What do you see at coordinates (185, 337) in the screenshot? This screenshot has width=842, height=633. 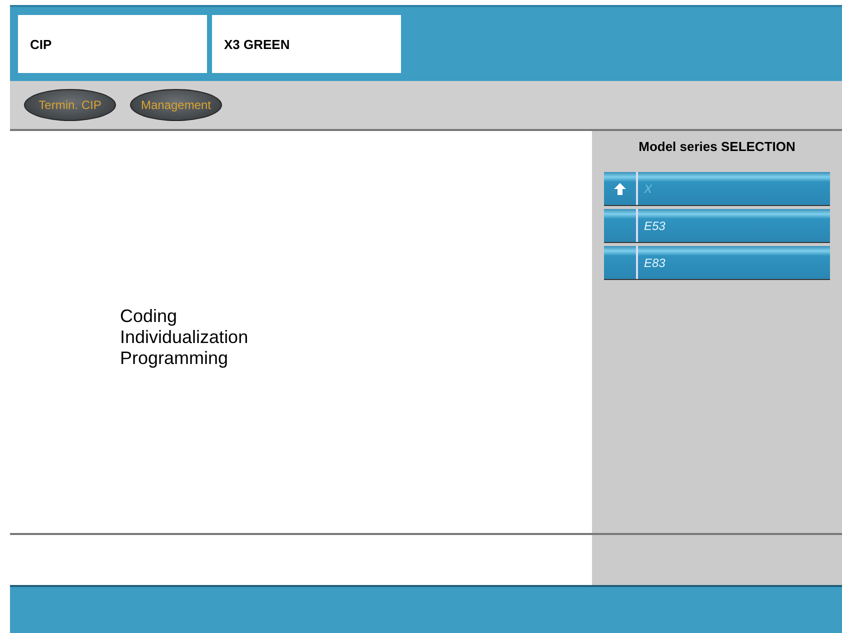 I see `menu-text: Individualization` at bounding box center [185, 337].